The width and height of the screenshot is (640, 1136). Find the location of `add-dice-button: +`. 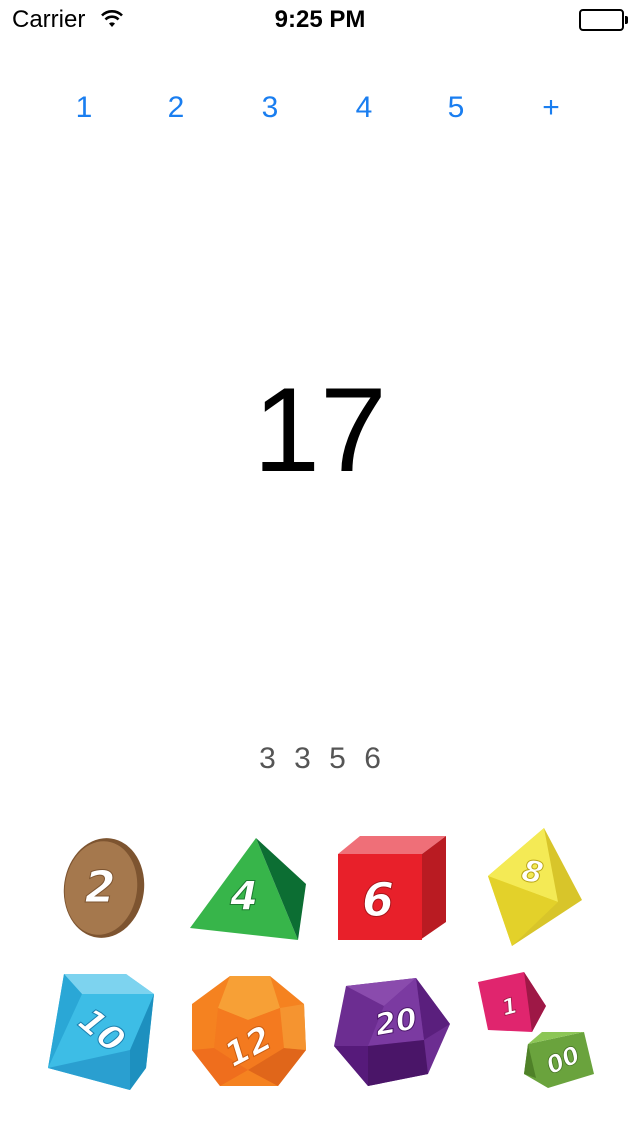

add-dice-button: + is located at coordinates (551, 108).